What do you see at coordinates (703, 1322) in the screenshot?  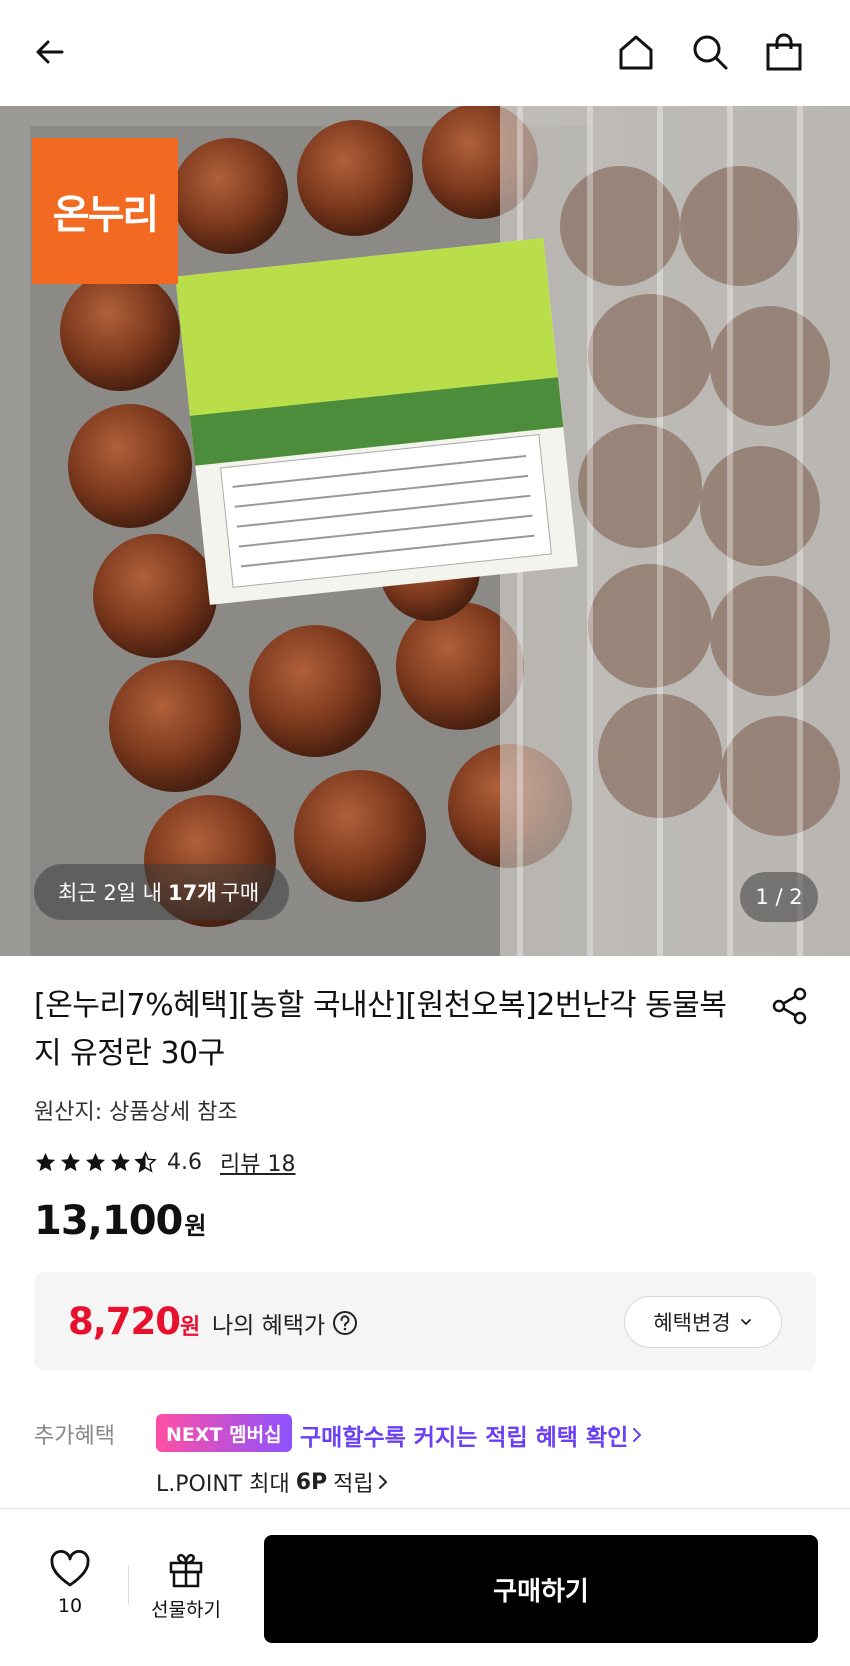 I see `benefit-change-button: 혜택변경` at bounding box center [703, 1322].